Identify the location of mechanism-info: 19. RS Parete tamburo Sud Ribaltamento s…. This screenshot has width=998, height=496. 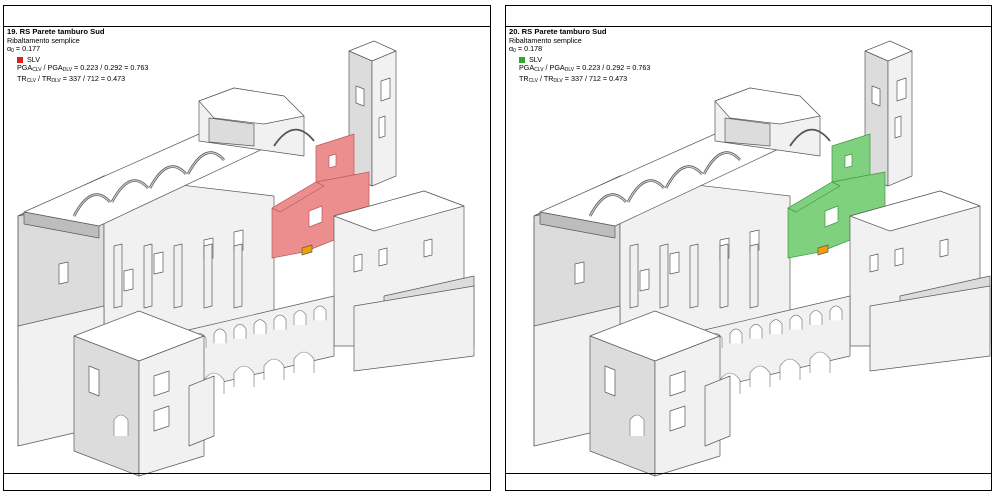
(78, 56).